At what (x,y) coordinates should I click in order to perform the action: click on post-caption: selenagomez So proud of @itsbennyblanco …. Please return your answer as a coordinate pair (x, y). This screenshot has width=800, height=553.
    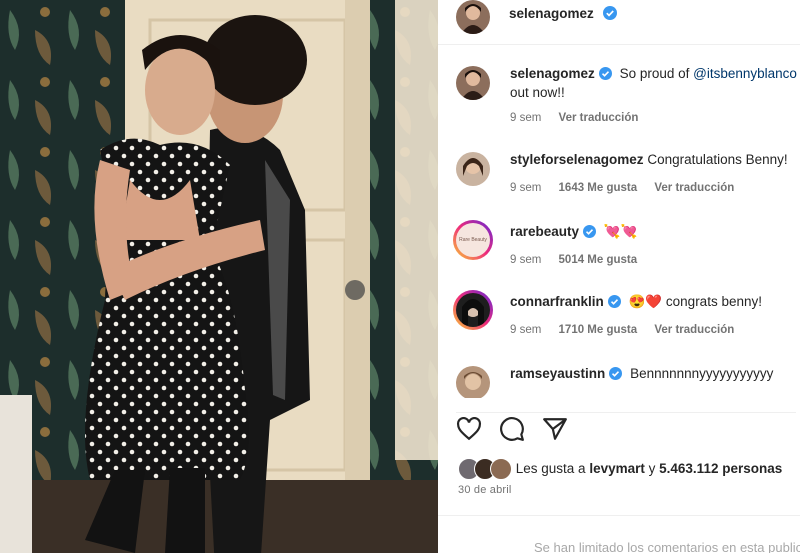
    Looking at the image, I should click on (626, 98).